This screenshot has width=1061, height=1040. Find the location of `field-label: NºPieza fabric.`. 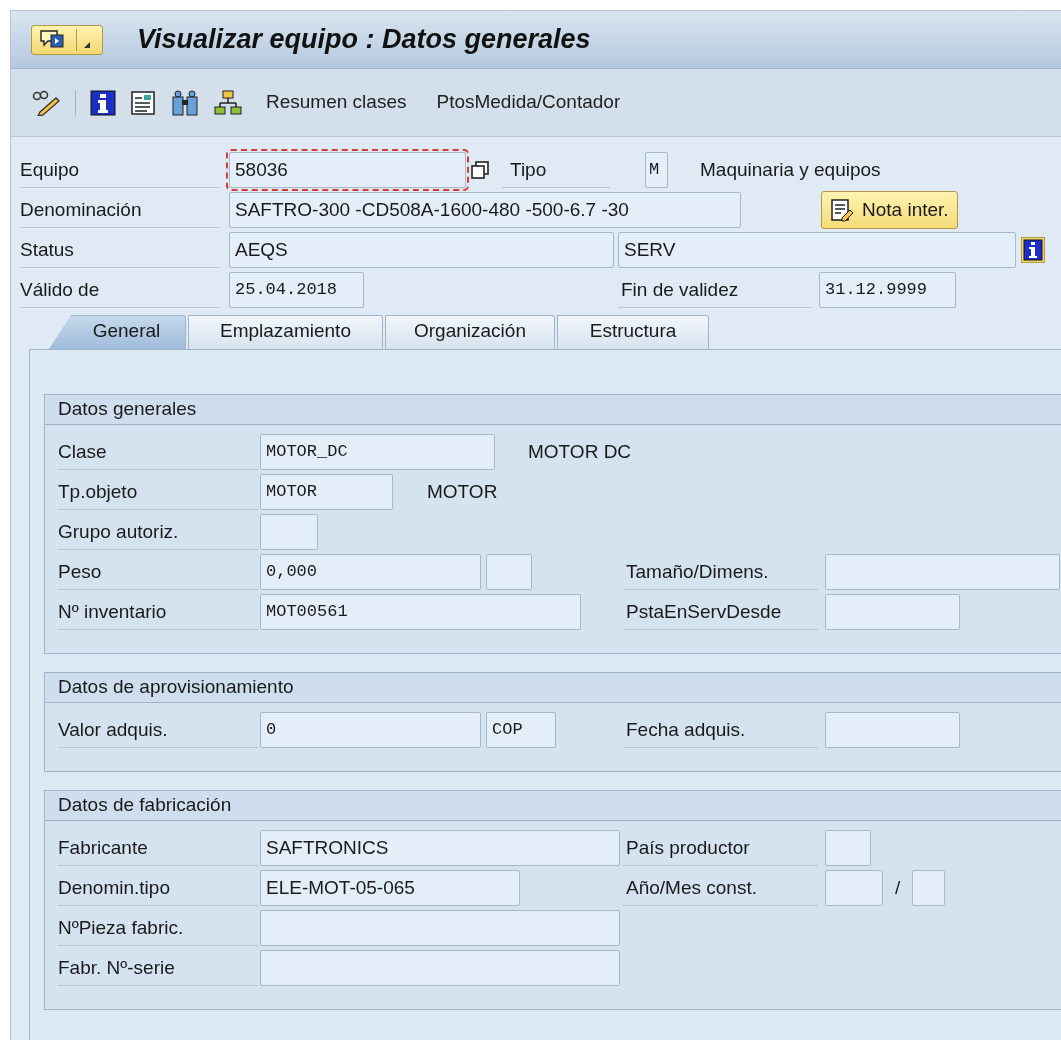

field-label: NºPieza fabric. is located at coordinates (158, 928).